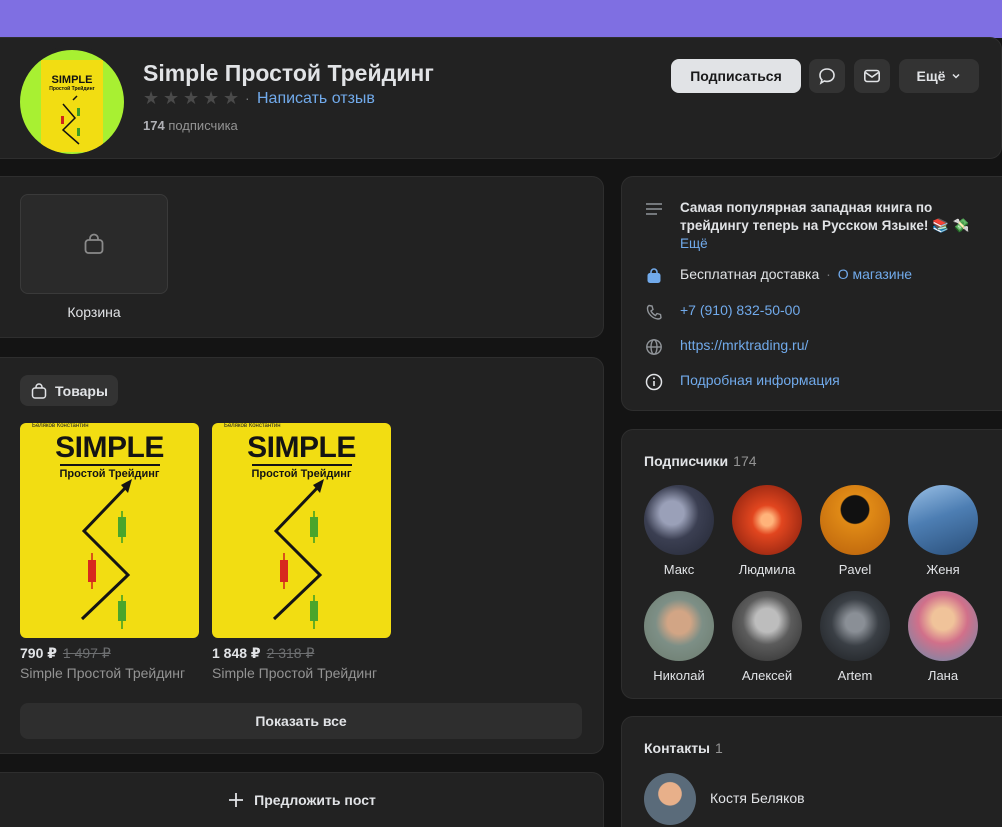  What do you see at coordinates (767, 569) in the screenshot?
I see `subscriber-name: Людмила` at bounding box center [767, 569].